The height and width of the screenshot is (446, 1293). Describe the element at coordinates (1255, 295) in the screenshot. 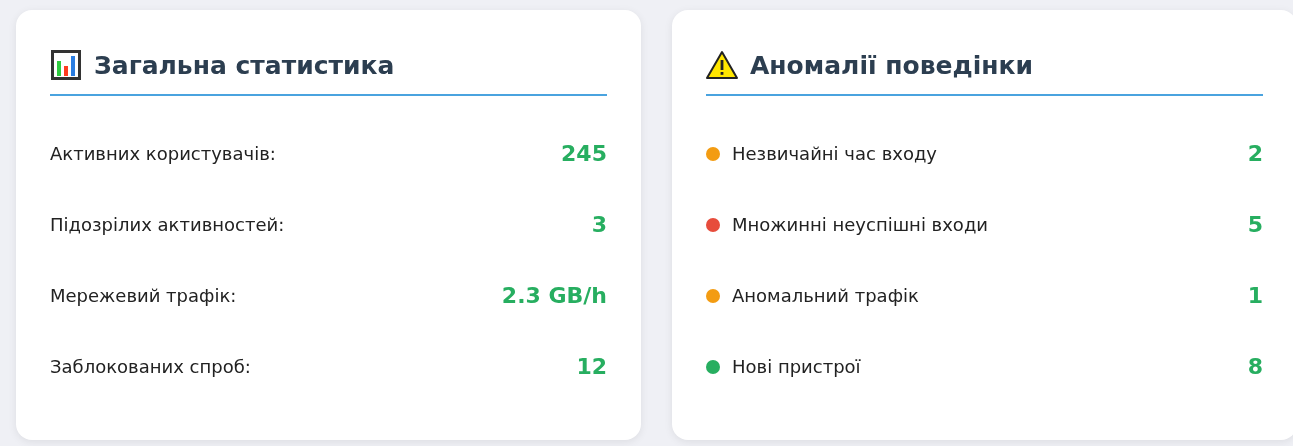

I see `stat-value: 1` at that location.